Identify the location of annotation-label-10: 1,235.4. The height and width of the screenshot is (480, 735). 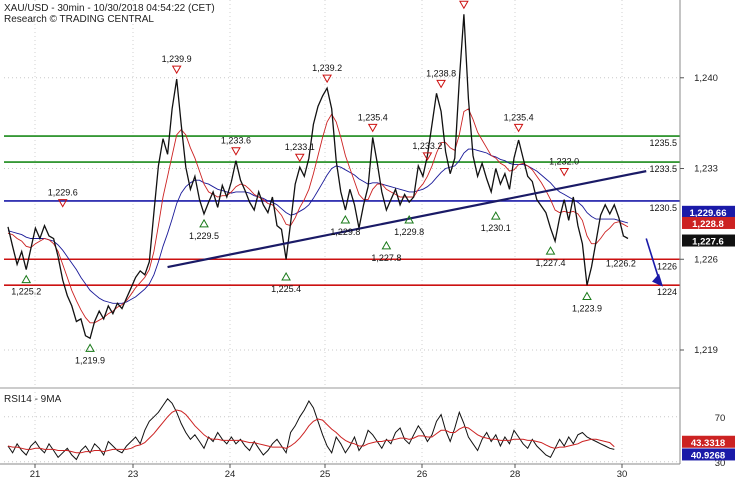
(373, 117).